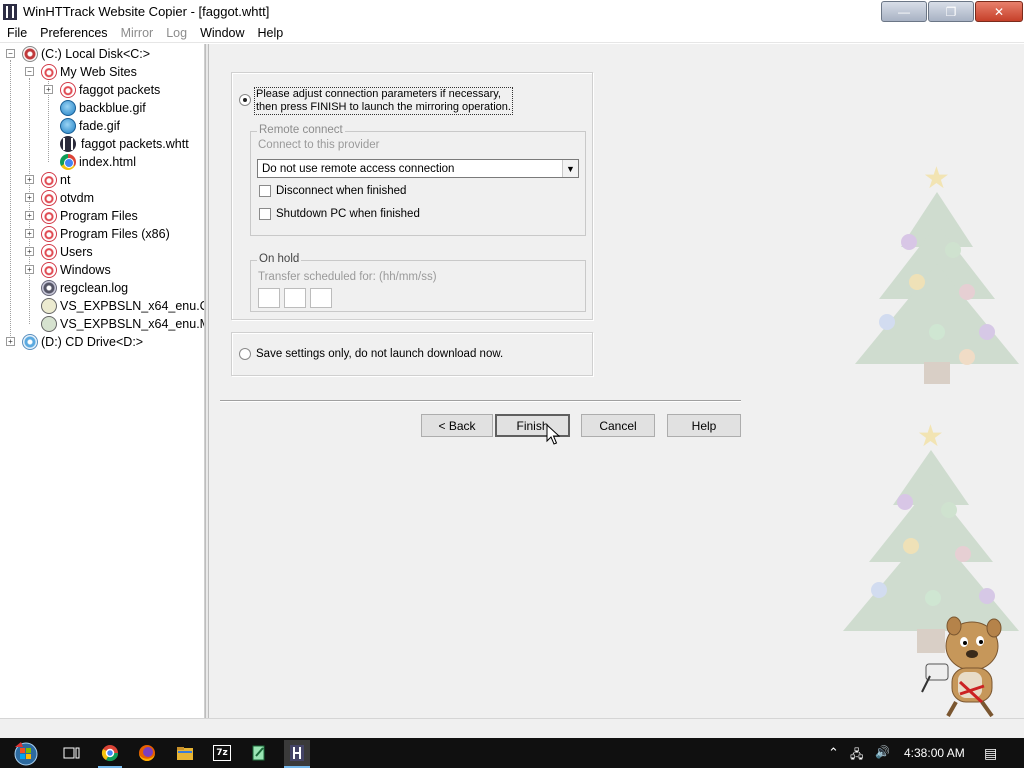 The width and height of the screenshot is (1024, 768). What do you see at coordinates (245, 100) in the screenshot?
I see `radio-launch-mirroring` at bounding box center [245, 100].